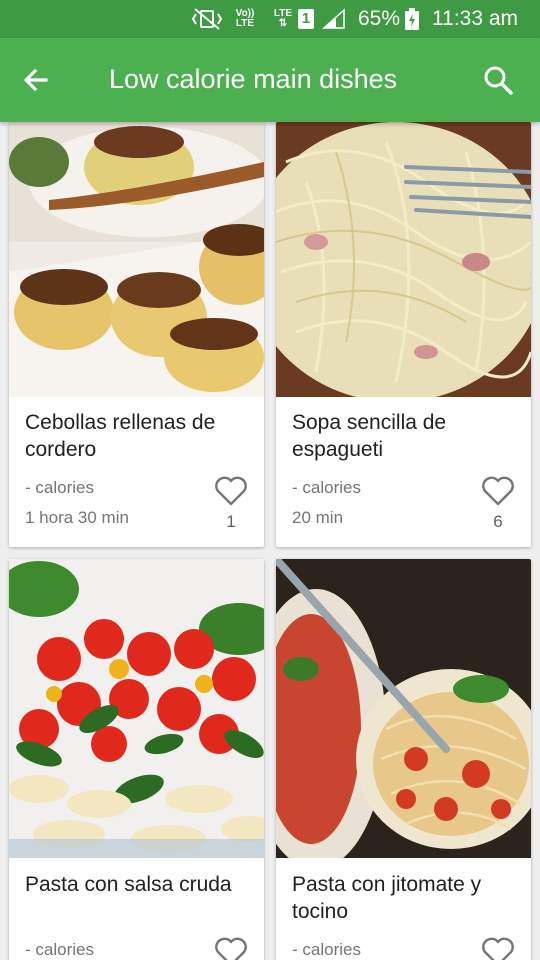 This screenshot has width=540, height=960. What do you see at coordinates (318, 517) in the screenshot?
I see `recipe-time: 20 min` at bounding box center [318, 517].